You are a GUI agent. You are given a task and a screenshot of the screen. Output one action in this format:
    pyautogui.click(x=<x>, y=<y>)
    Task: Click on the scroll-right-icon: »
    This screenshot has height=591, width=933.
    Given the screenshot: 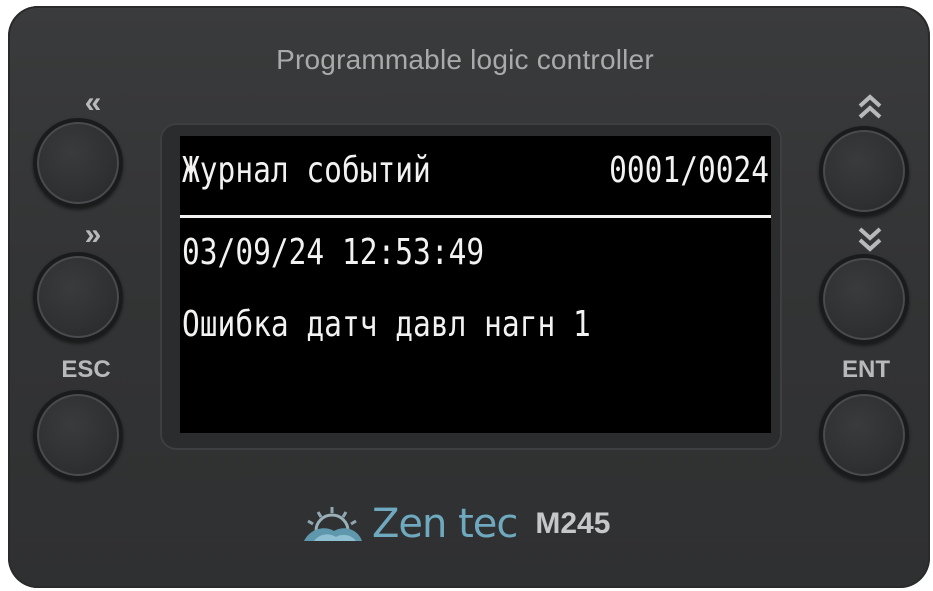 What is the action you would take?
    pyautogui.click(x=93, y=234)
    